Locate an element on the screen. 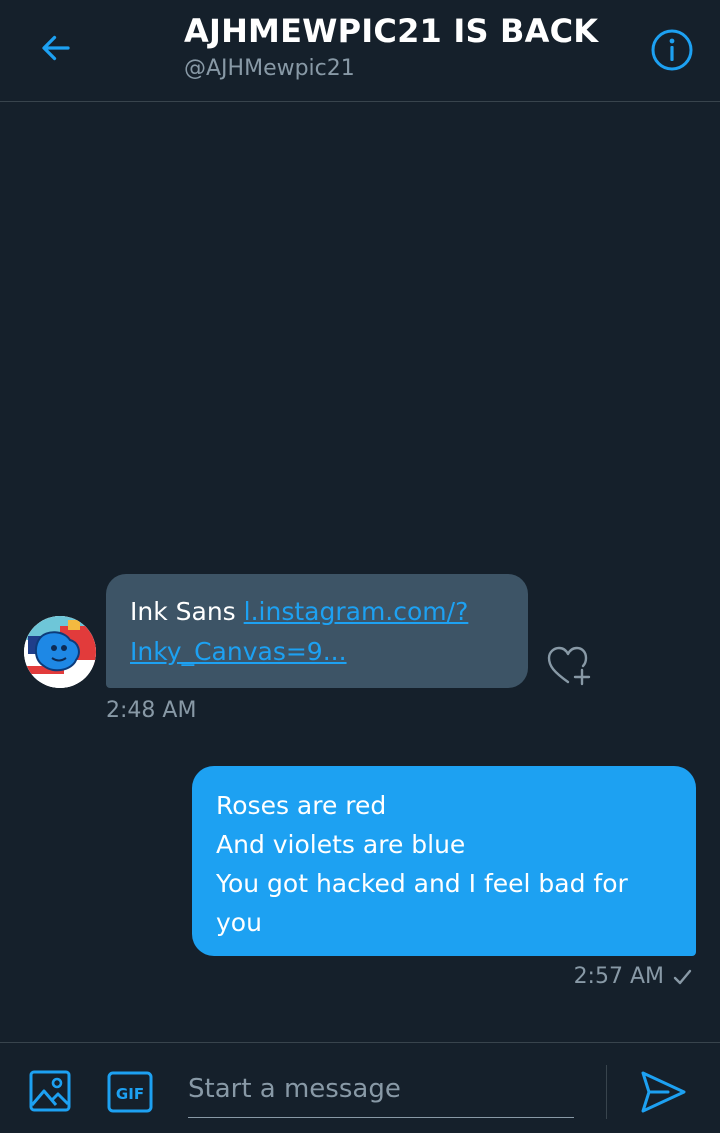  back-button is located at coordinates (56, 48).